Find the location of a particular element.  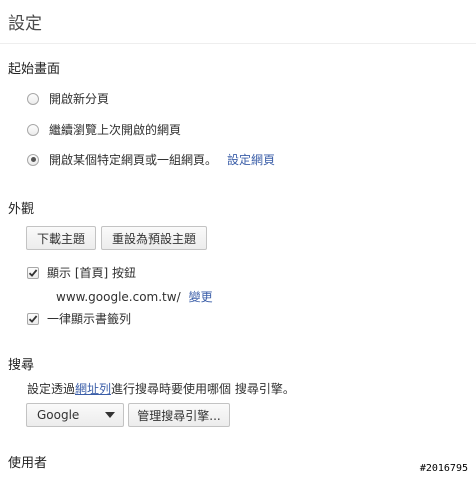

search-description: 設定透過 網址列 進行搜尋時要使用哪個 搜尋引擎。 is located at coordinates (161, 388).